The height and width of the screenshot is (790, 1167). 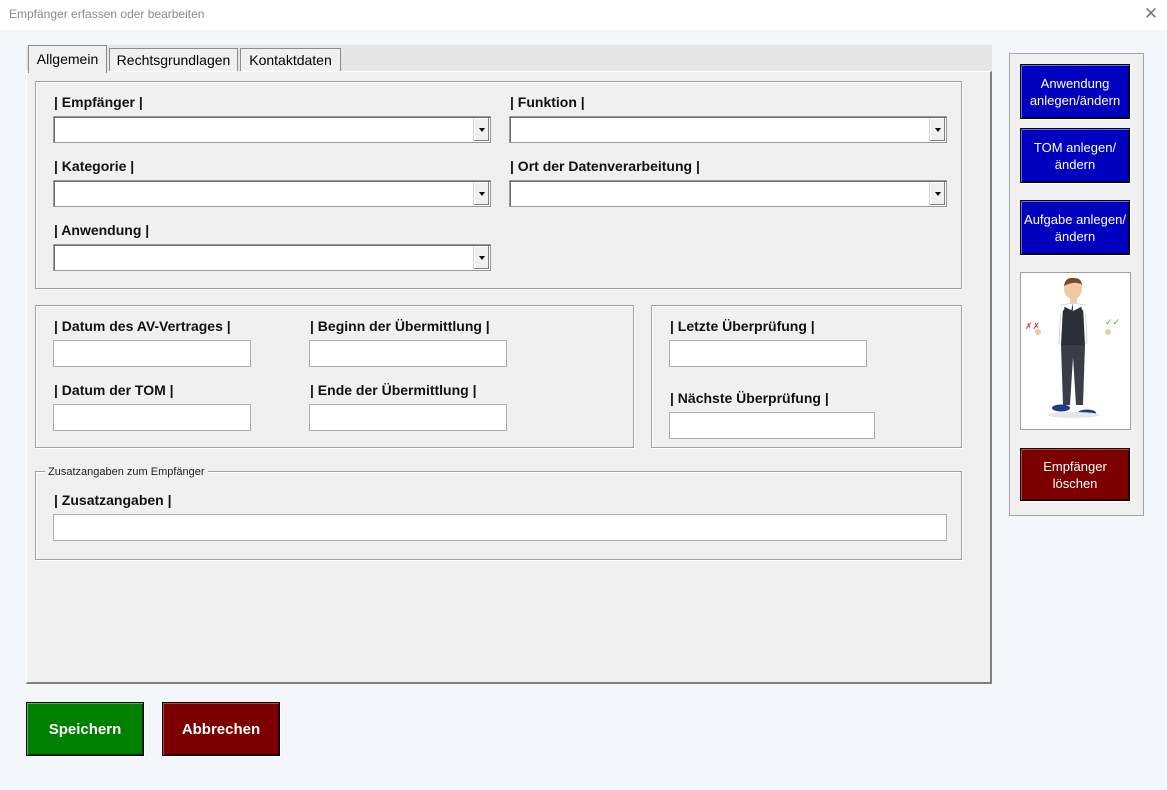 I want to click on tom-date-label: | Datum der TOM |, so click(x=114, y=390).